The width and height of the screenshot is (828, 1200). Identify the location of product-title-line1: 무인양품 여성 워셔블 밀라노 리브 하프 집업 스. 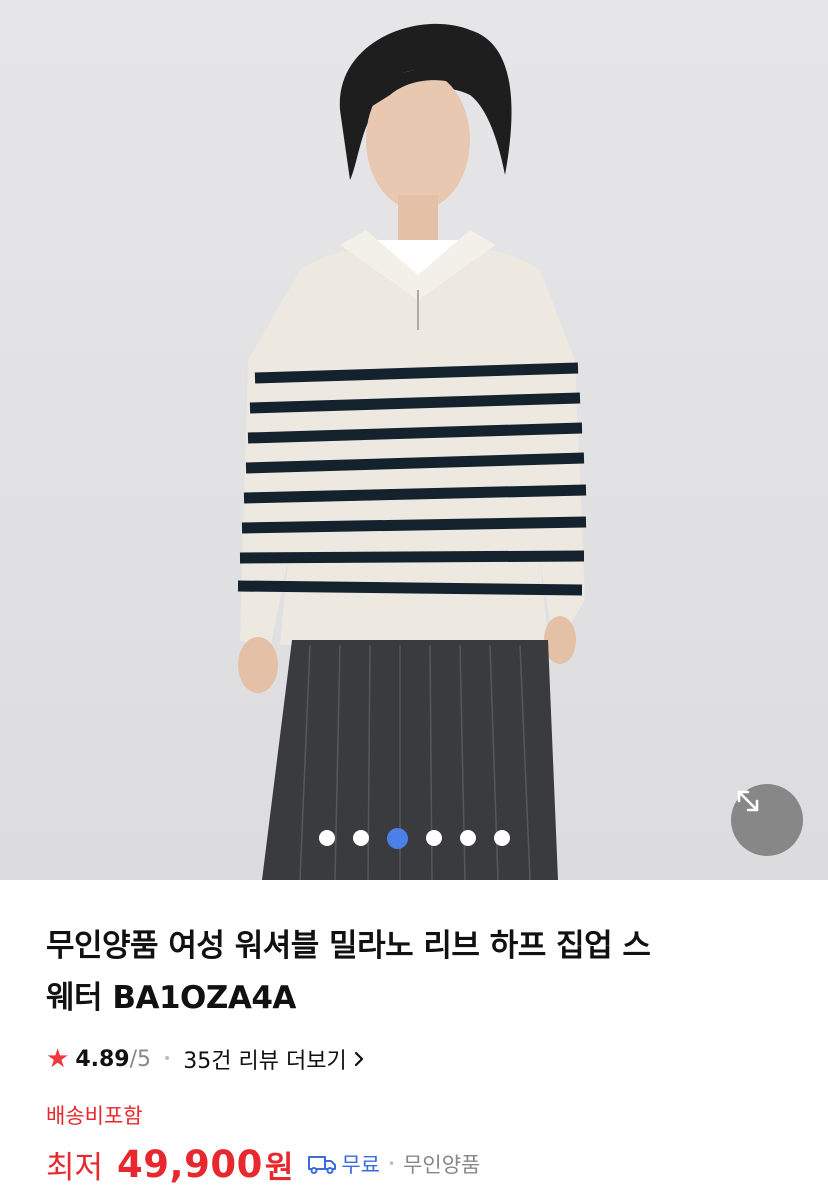
(348, 946).